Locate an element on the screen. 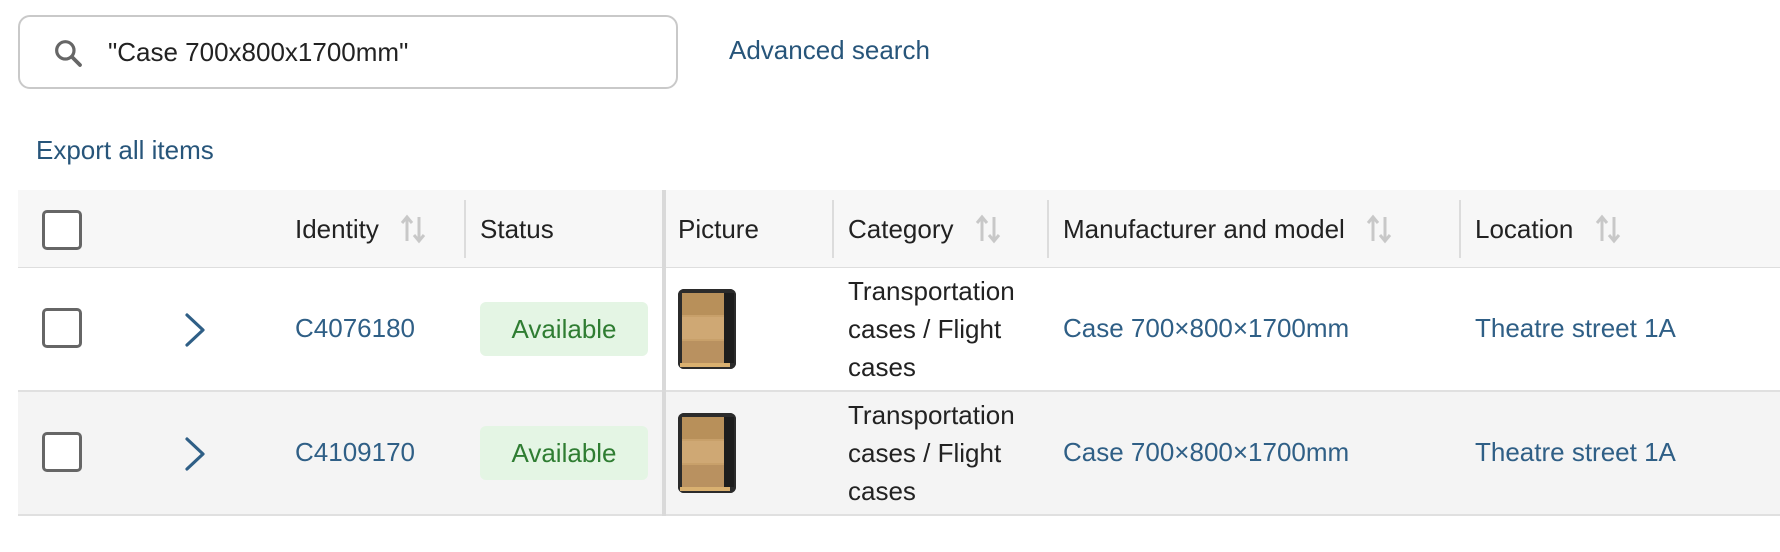 This screenshot has width=1780, height=552. search-value: "Case 700x800x1700mm" is located at coordinates (258, 52).